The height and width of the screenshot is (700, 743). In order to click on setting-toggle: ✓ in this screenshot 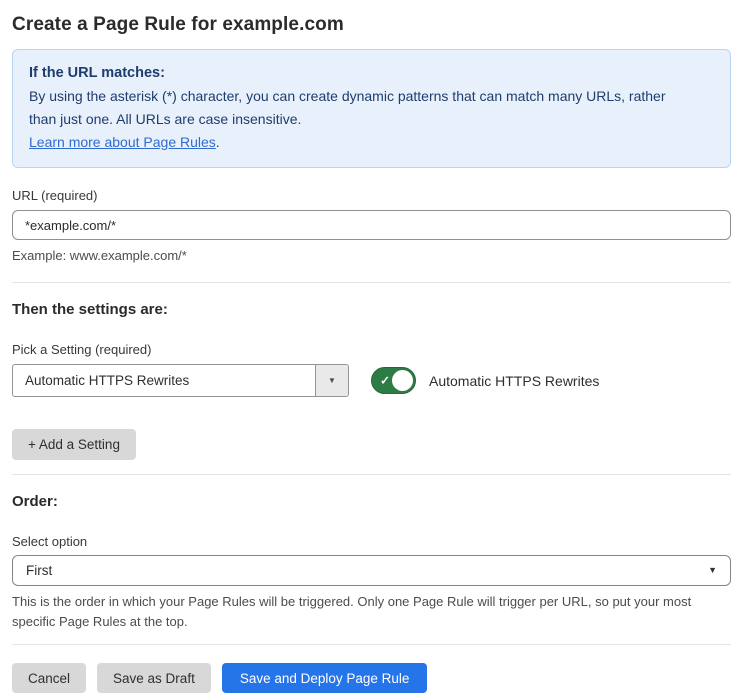, I will do `click(393, 380)`.